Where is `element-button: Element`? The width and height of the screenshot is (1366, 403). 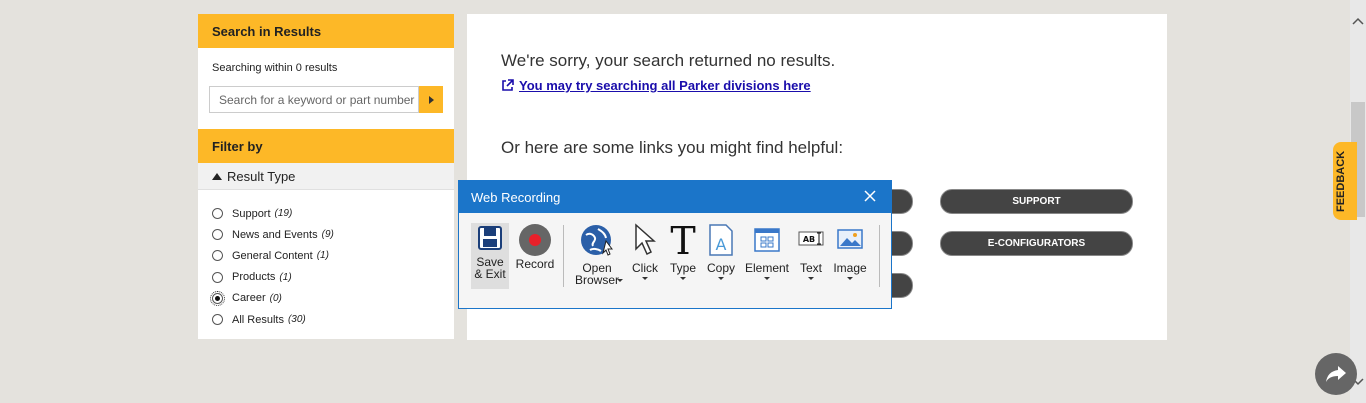 element-button: Element is located at coordinates (767, 251).